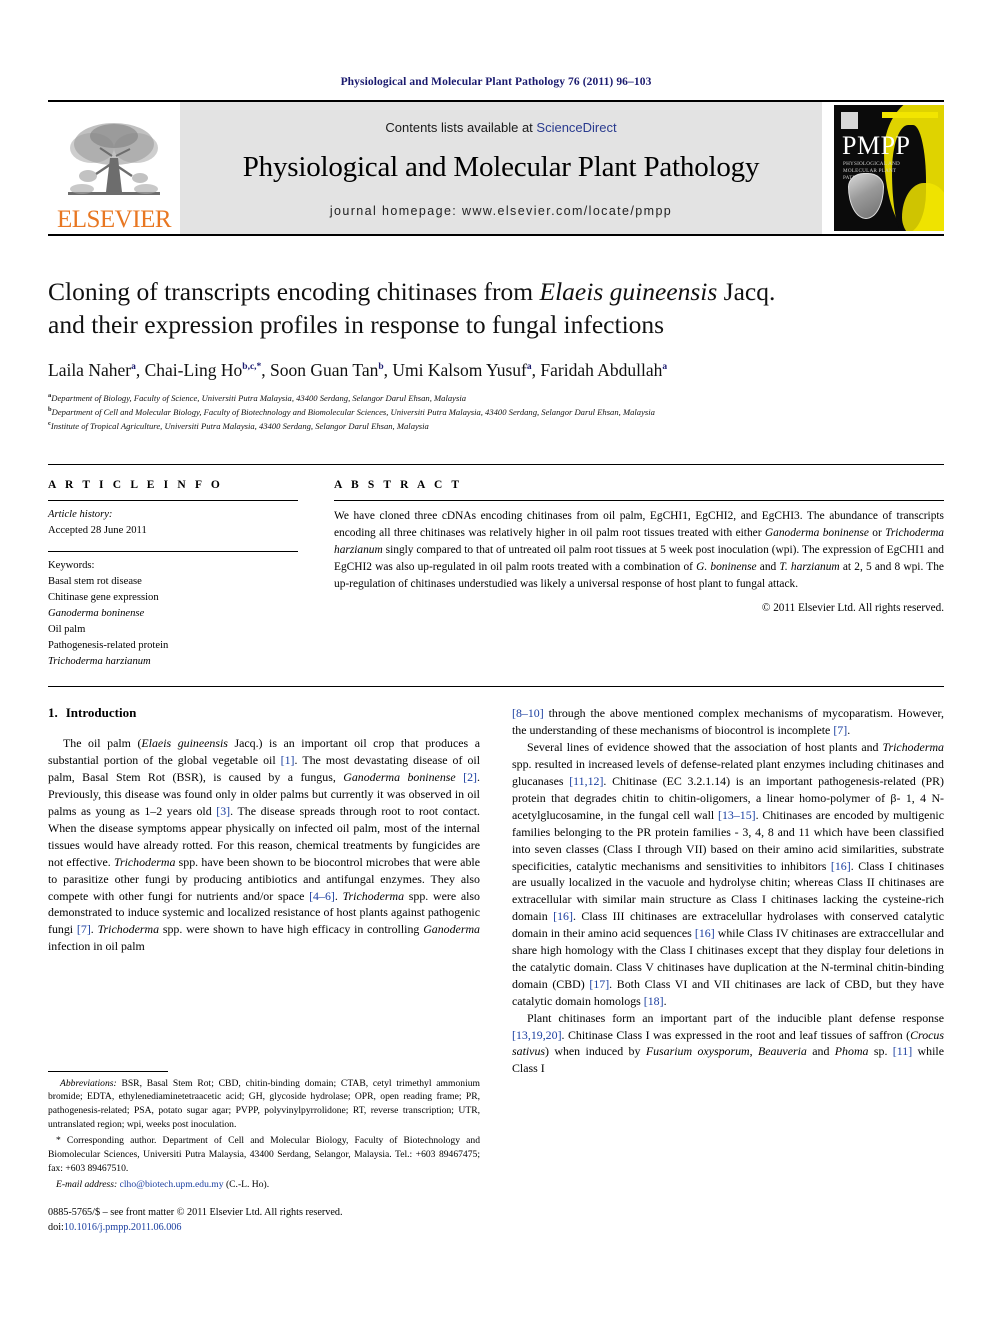  I want to click on info-abstract-region: A R T I C L E I N F O Article history, so click(496, 567).